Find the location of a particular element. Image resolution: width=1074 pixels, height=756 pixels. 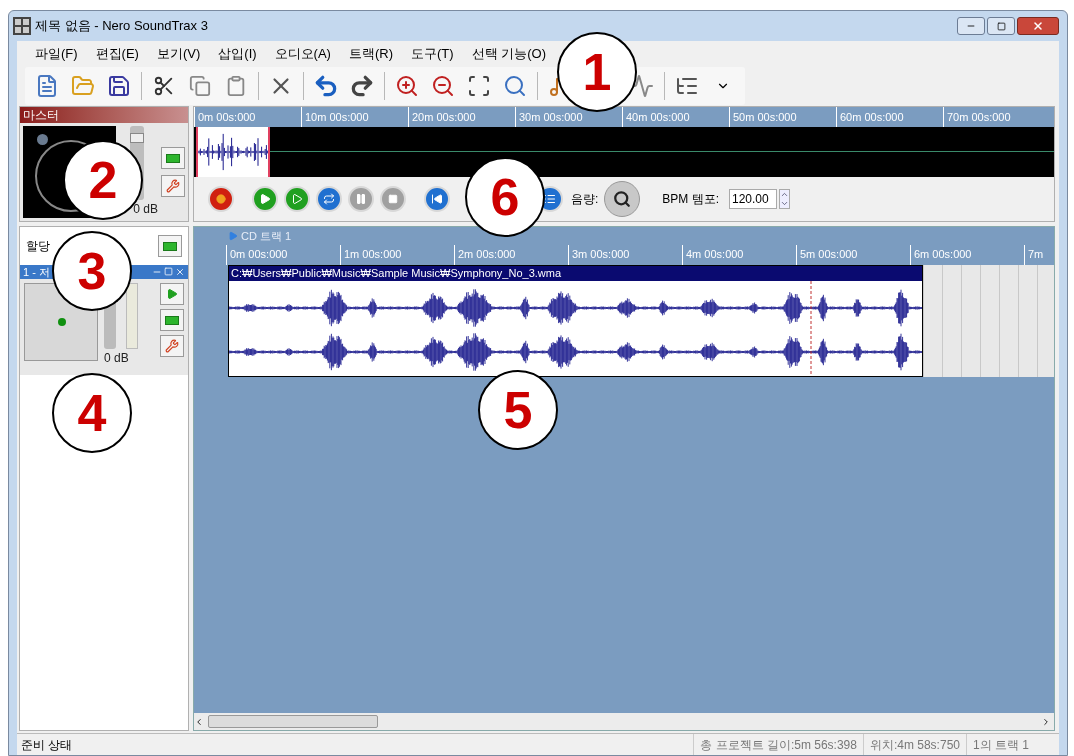

clip-path: C:₩Users₩Public₩Music₩Sample Music₩Symphony_No_3.wma is located at coordinates (575, 273).